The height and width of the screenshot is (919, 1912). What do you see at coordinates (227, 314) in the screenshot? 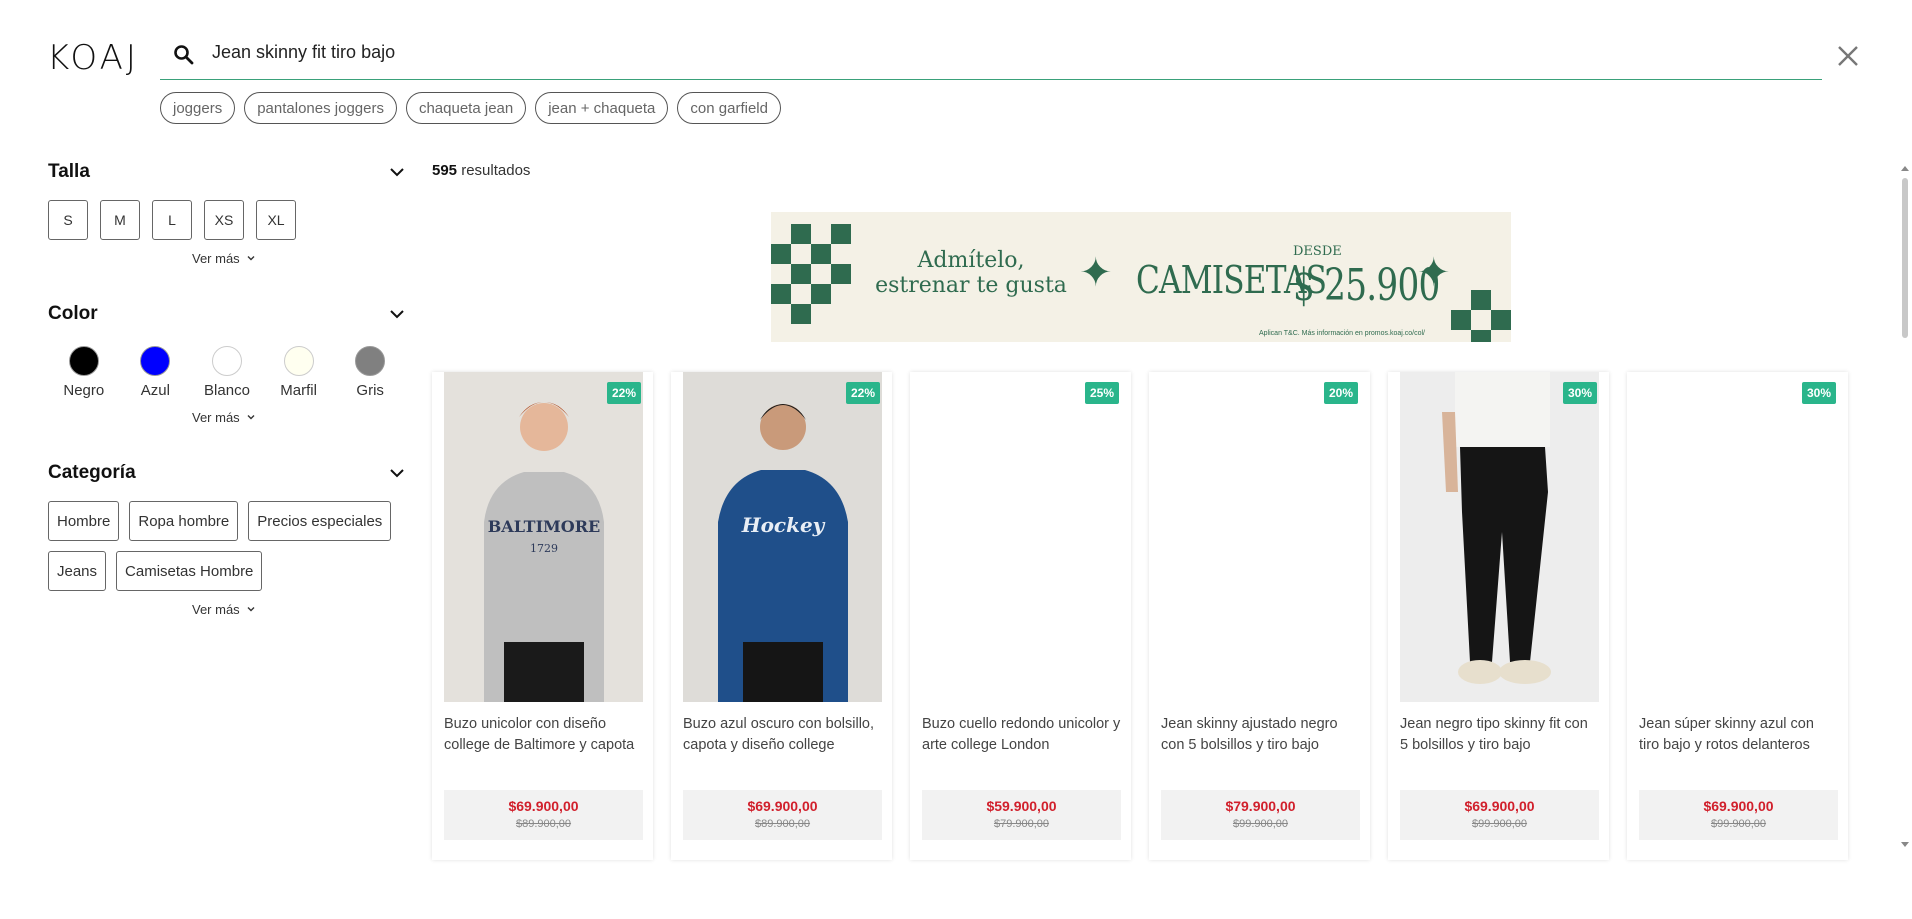
I see `filter-color-header: Color` at bounding box center [227, 314].